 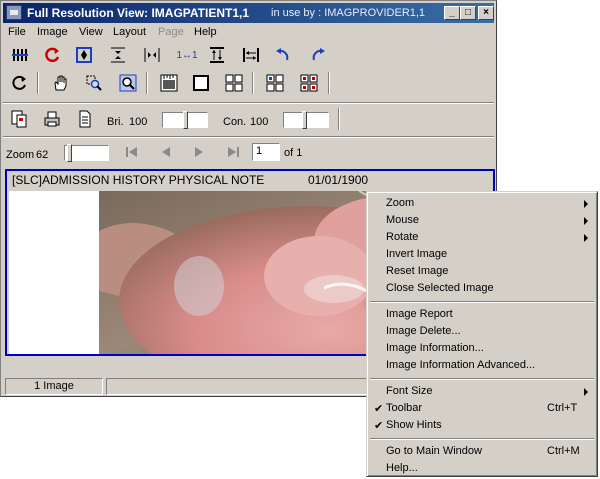 What do you see at coordinates (275, 83) in the screenshot?
I see `select-all-icon` at bounding box center [275, 83].